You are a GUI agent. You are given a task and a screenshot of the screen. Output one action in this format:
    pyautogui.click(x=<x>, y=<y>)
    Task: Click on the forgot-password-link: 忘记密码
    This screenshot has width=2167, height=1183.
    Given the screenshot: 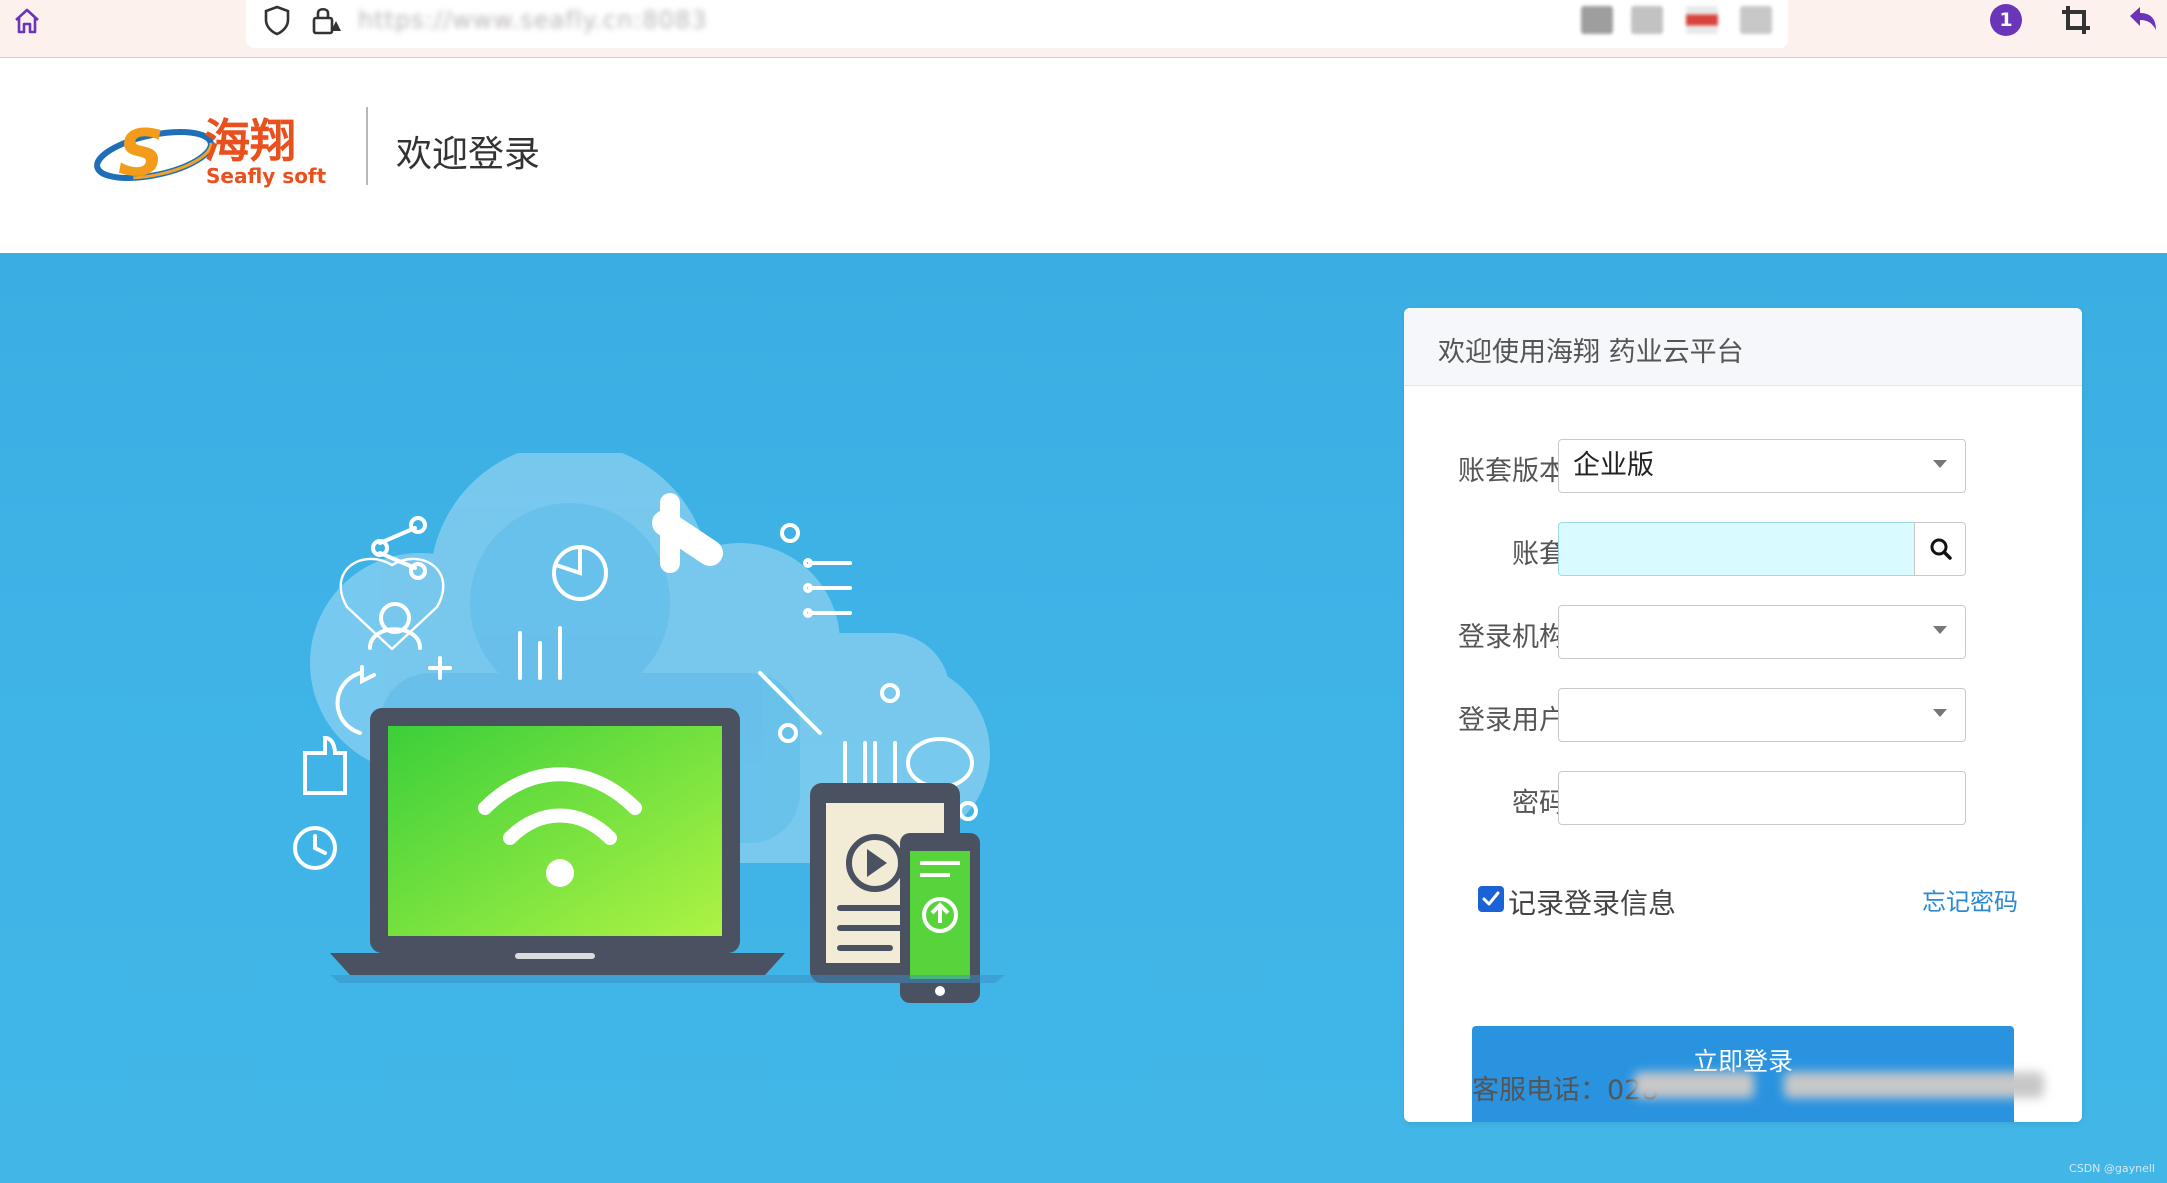 What is the action you would take?
    pyautogui.click(x=1970, y=899)
    